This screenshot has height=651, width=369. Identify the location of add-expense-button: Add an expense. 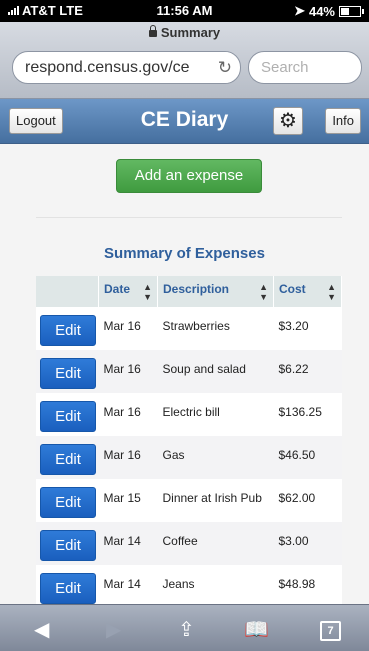
(189, 176).